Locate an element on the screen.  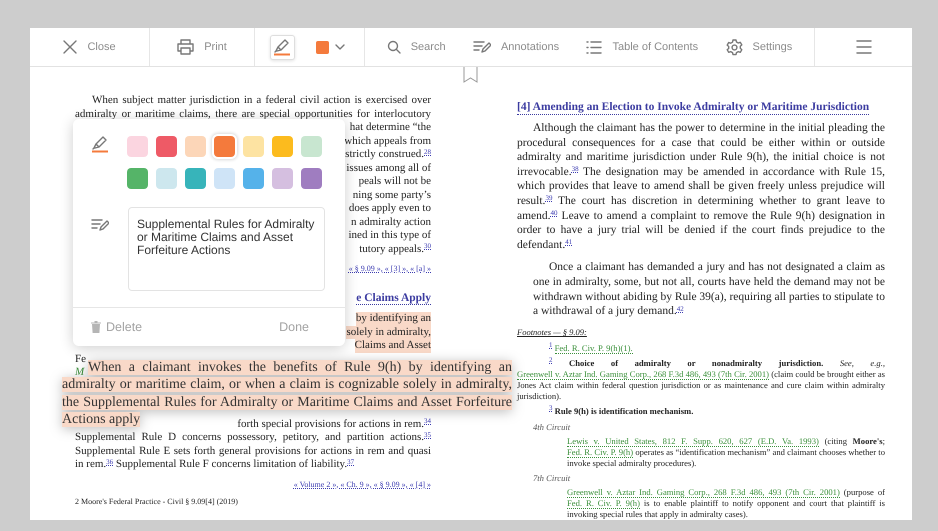
body-text: Fe is located at coordinates (80, 359).